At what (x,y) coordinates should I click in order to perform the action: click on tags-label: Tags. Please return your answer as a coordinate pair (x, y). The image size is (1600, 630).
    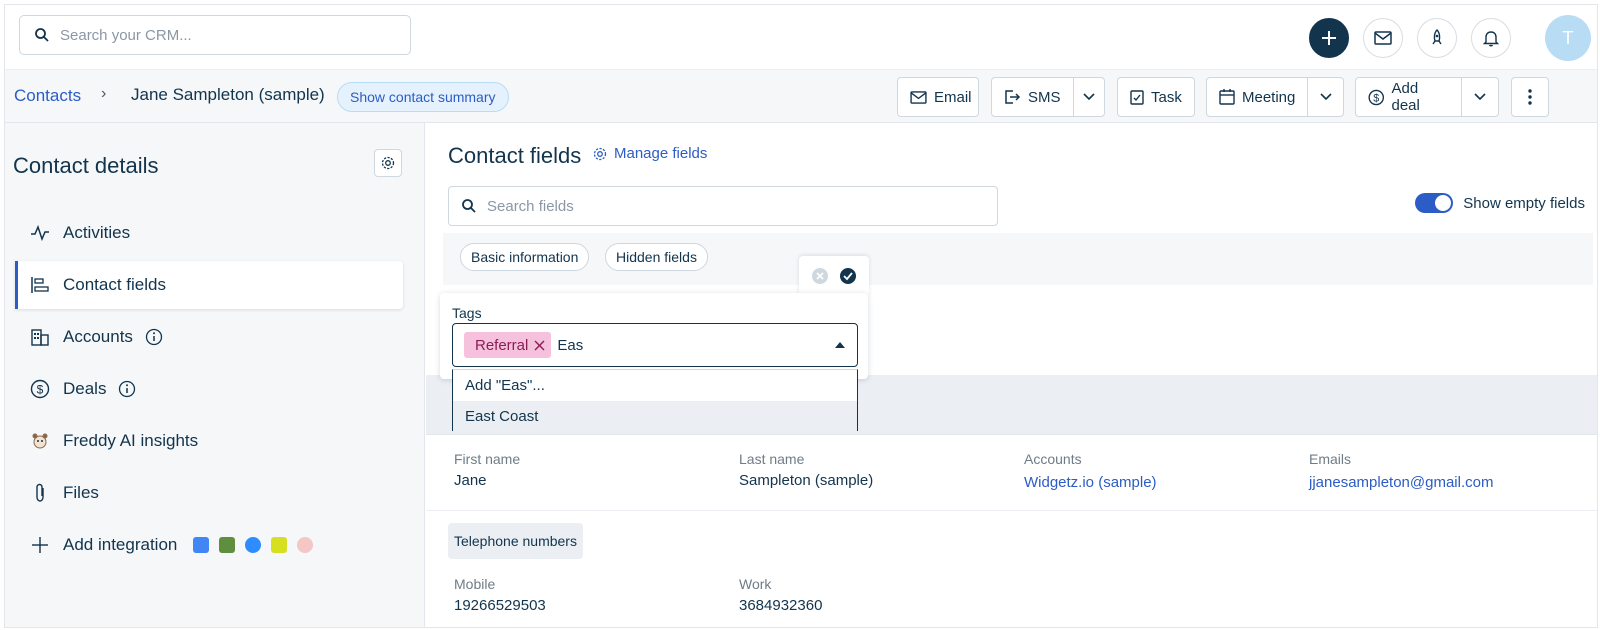
    Looking at the image, I should click on (467, 313).